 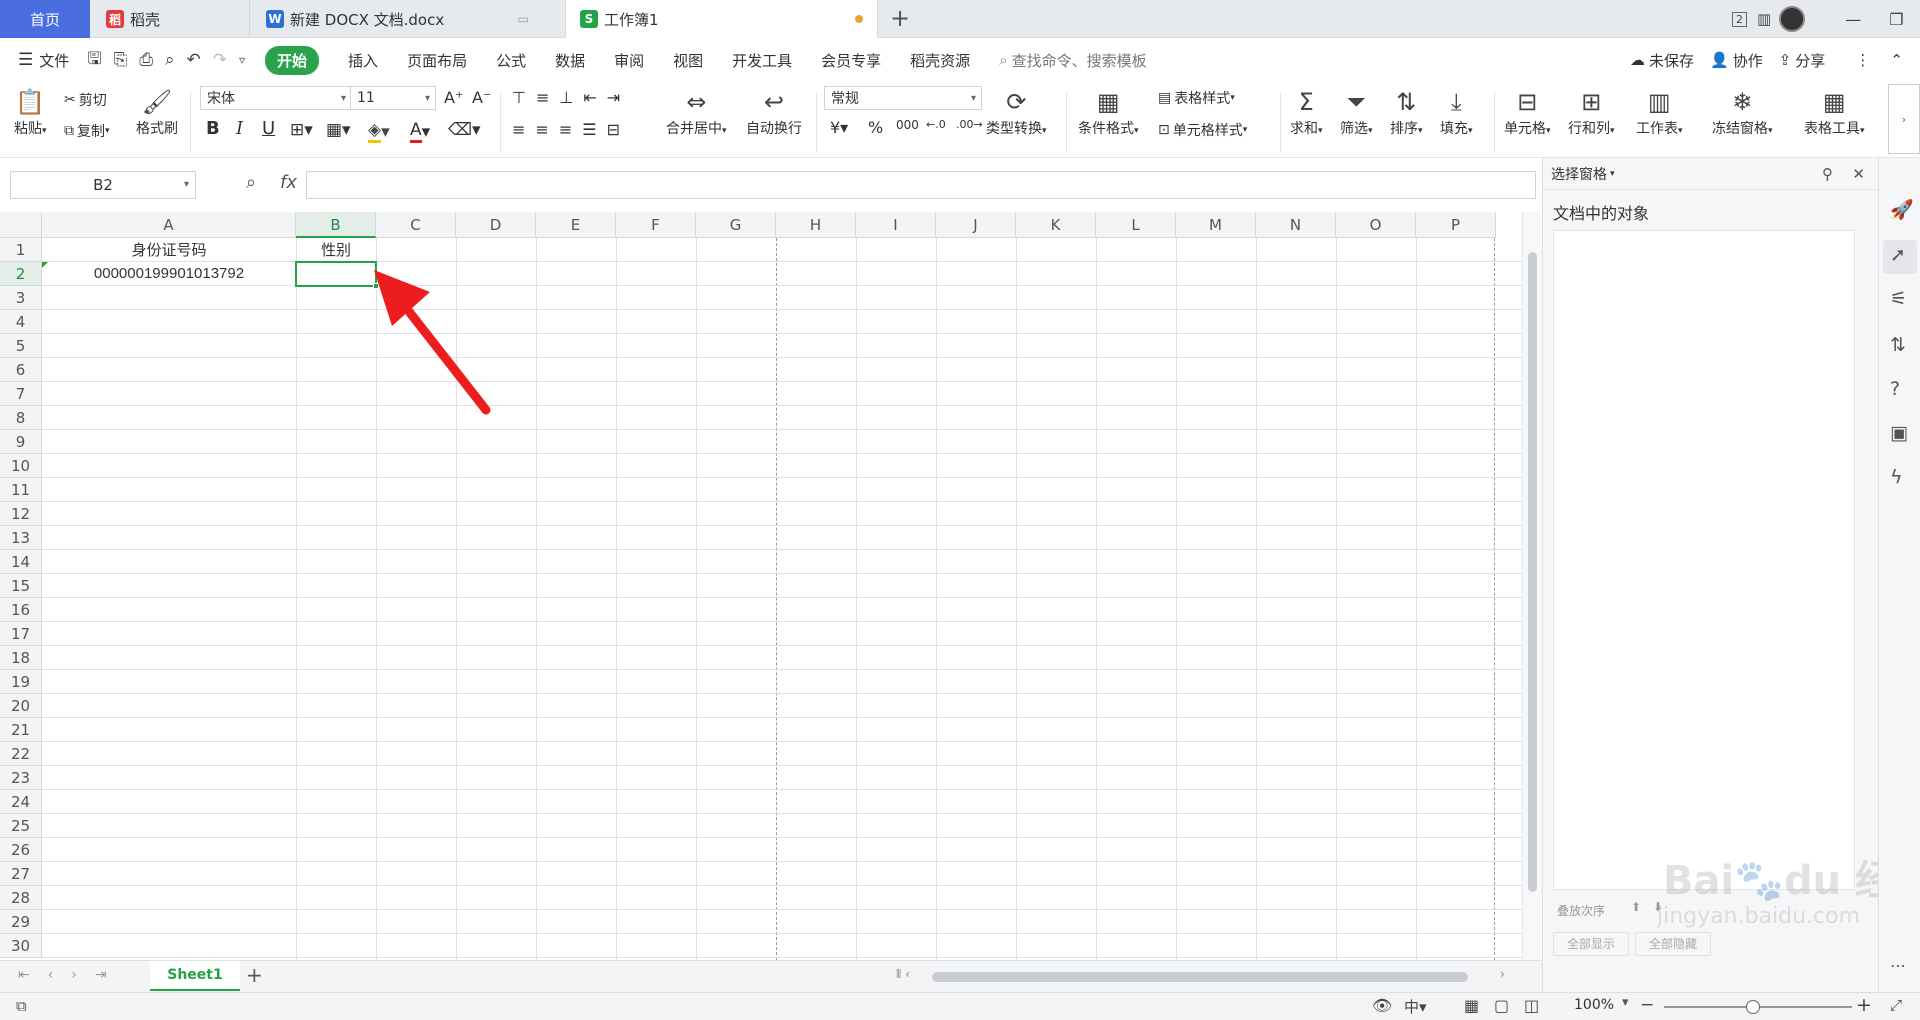 I want to click on menu-formula: 公式, so click(x=511, y=60).